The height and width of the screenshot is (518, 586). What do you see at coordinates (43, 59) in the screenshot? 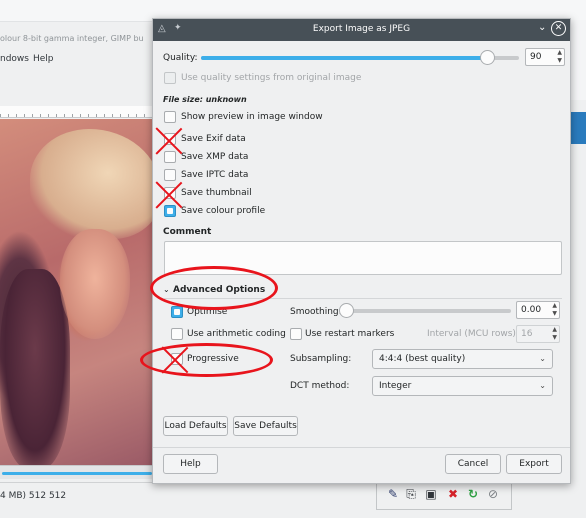
I see `menu-help: Help` at bounding box center [43, 59].